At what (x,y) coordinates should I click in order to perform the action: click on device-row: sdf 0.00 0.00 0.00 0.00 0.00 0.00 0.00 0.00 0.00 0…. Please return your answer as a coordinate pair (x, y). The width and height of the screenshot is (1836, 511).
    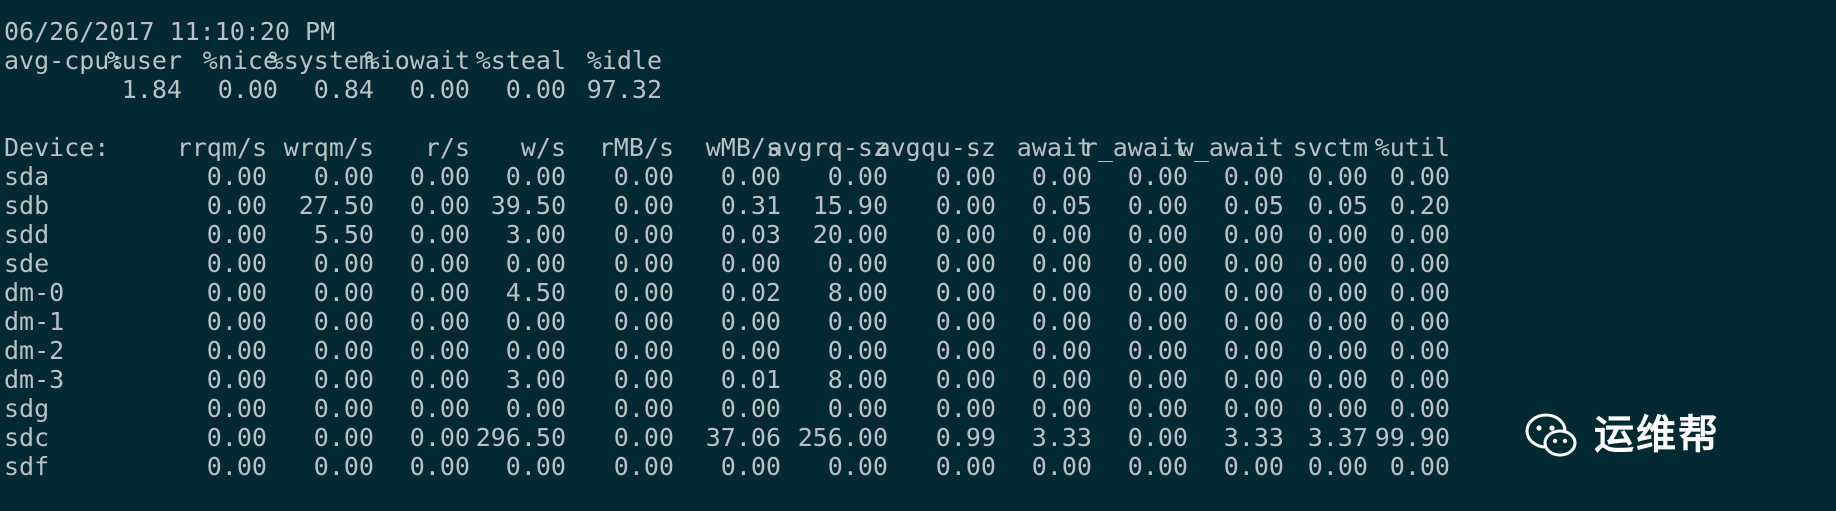
    Looking at the image, I should click on (727, 466).